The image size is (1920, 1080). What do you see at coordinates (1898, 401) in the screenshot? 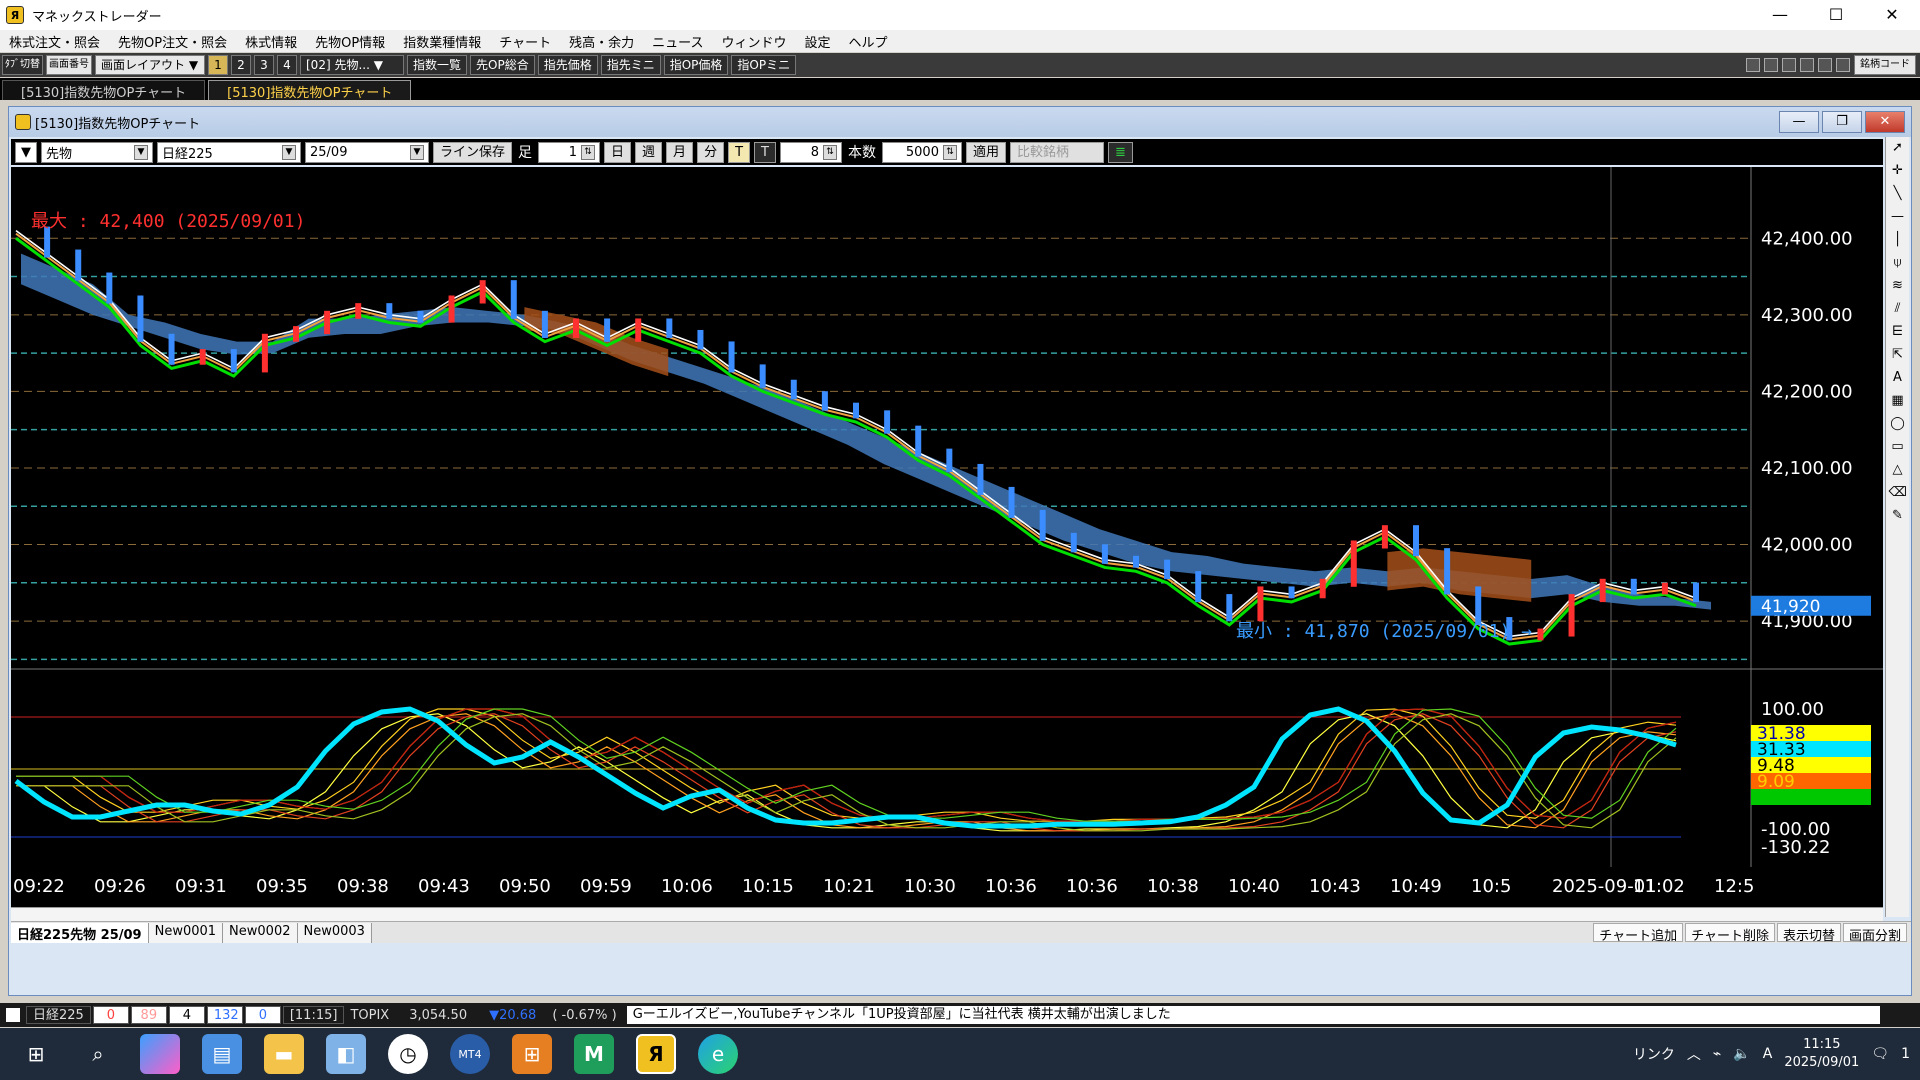
I see `grid-tool-icon: ▦` at bounding box center [1898, 401].